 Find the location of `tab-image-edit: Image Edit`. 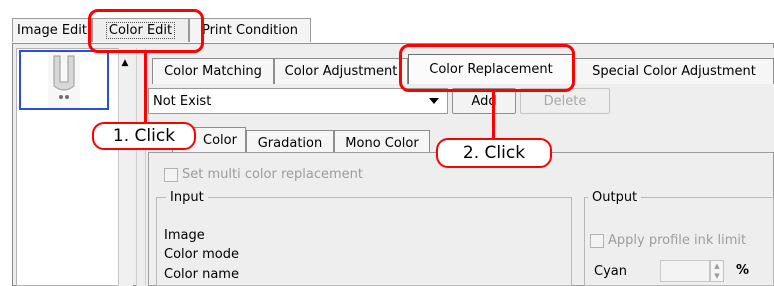

tab-image-edit: Image Edit is located at coordinates (52, 30).